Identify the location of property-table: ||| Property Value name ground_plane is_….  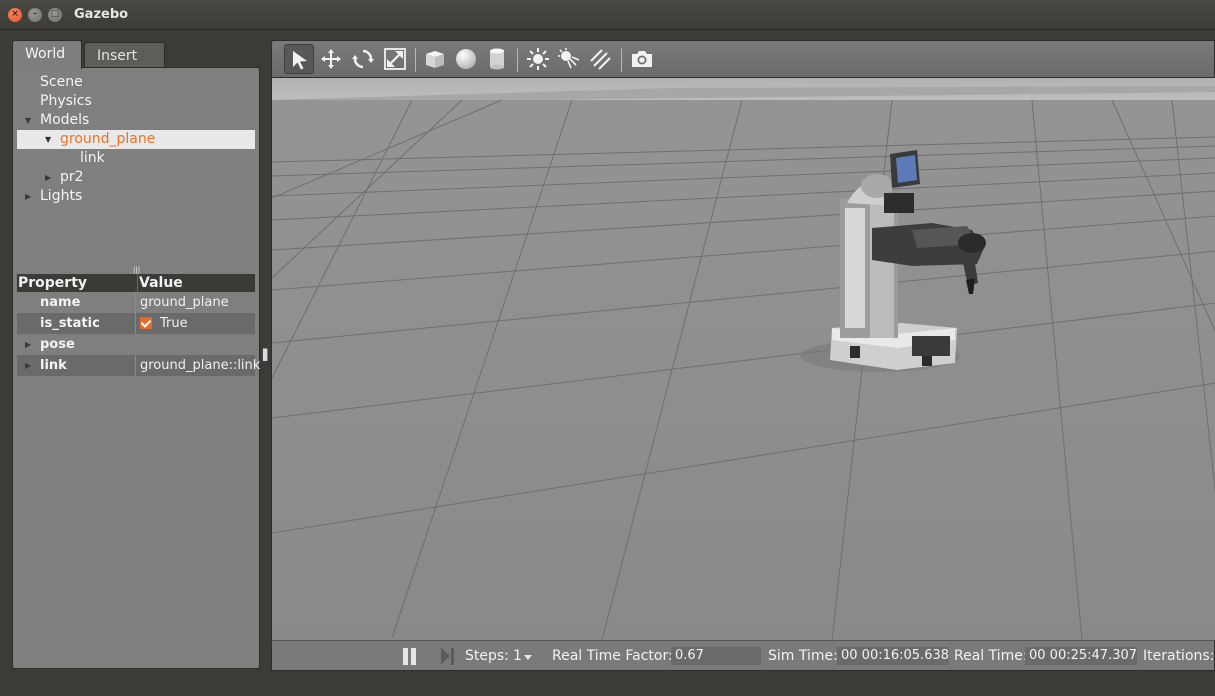
(138, 321).